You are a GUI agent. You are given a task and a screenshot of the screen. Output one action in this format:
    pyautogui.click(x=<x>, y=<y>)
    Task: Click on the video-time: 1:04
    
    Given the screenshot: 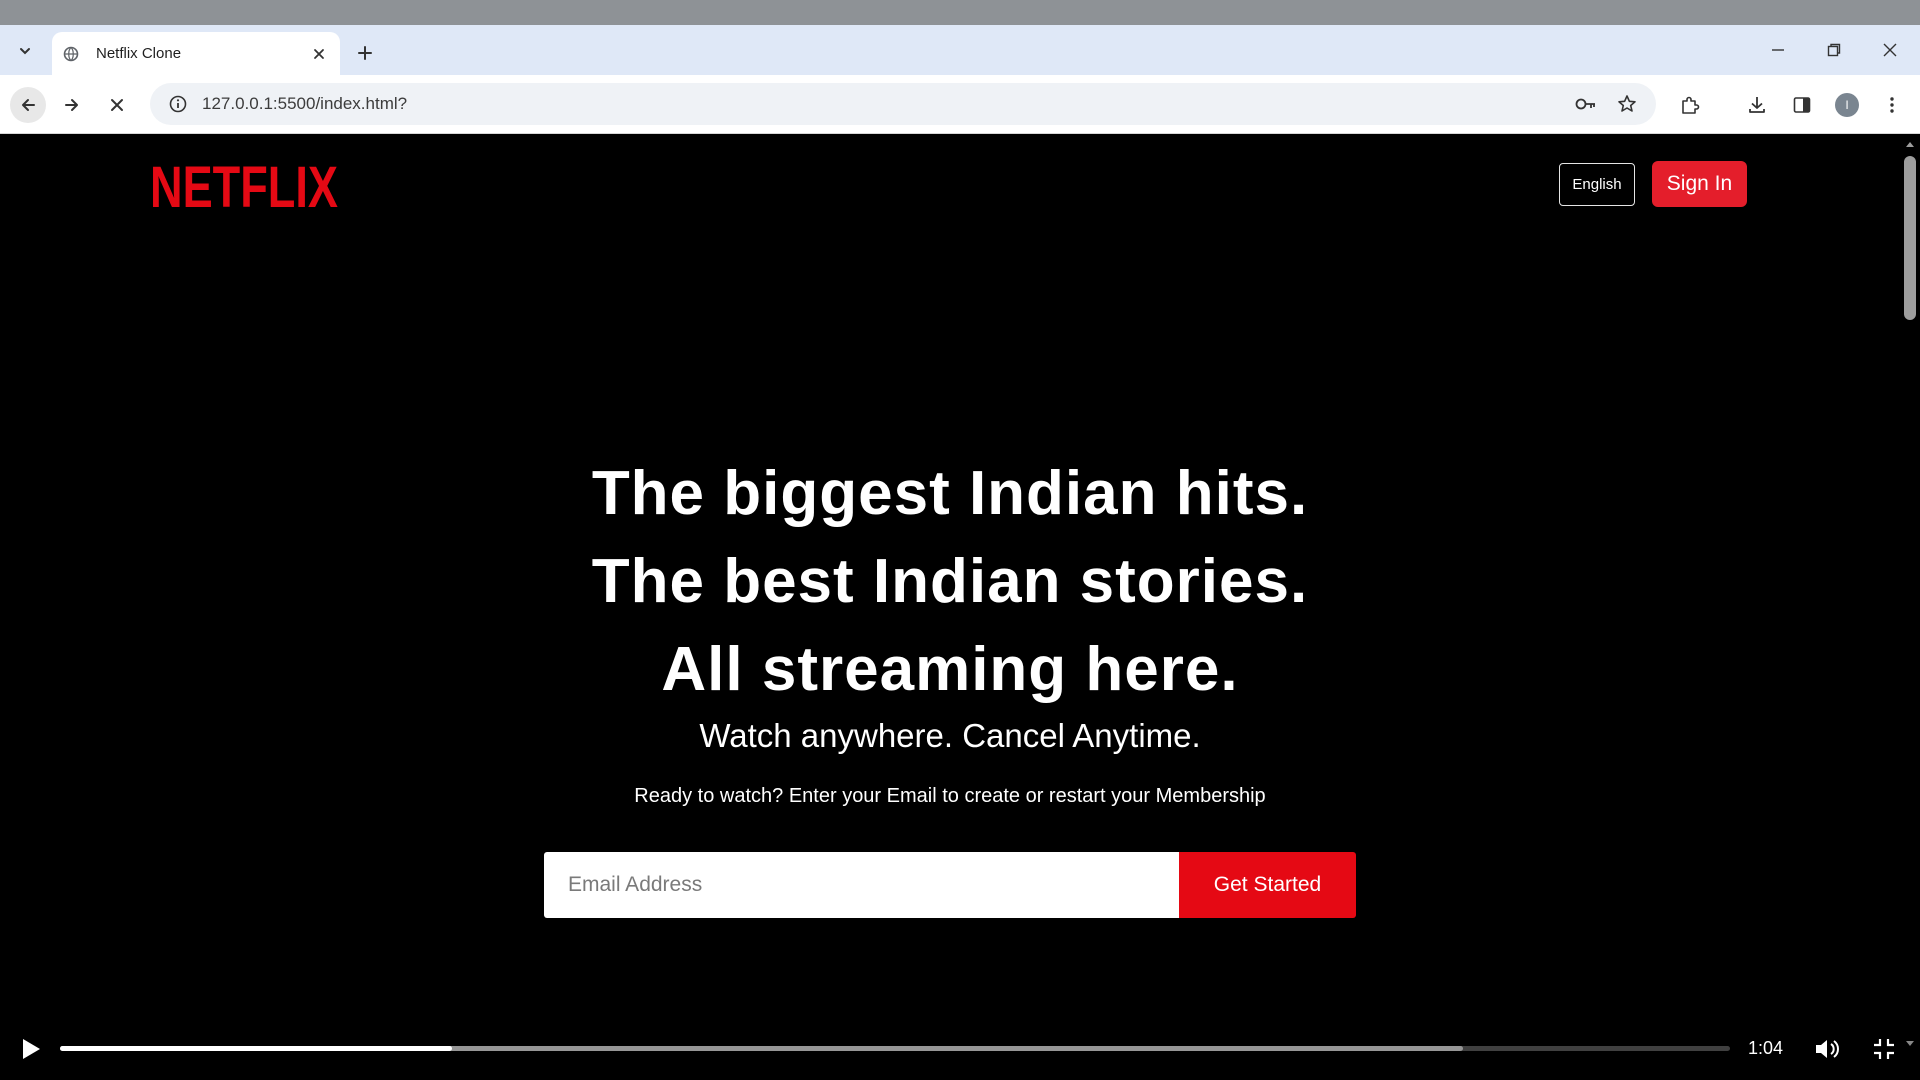 What is the action you would take?
    pyautogui.click(x=1766, y=1048)
    